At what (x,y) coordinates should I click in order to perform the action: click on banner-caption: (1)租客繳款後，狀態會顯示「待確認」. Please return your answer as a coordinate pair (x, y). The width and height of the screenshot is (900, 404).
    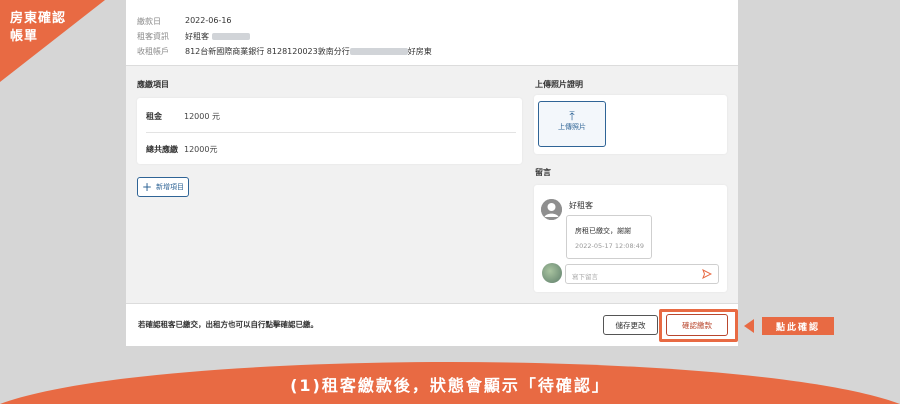
    Looking at the image, I should click on (450, 385).